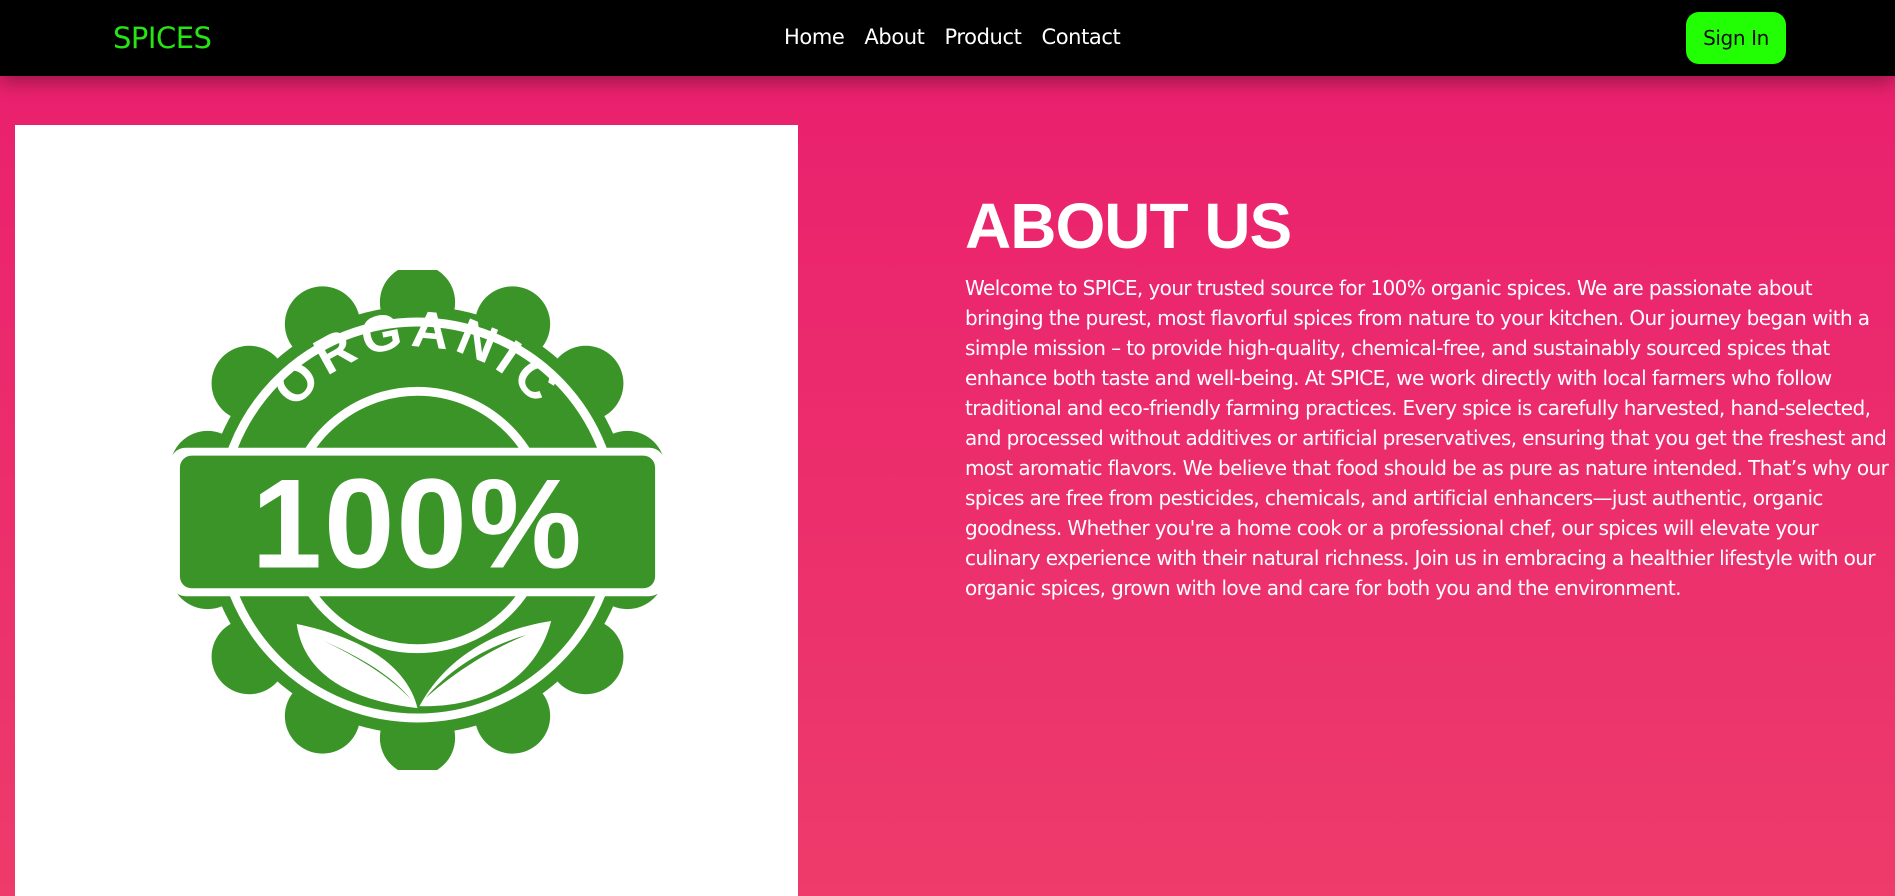 This screenshot has width=1895, height=896. I want to click on nav-link-about: About, so click(894, 37).